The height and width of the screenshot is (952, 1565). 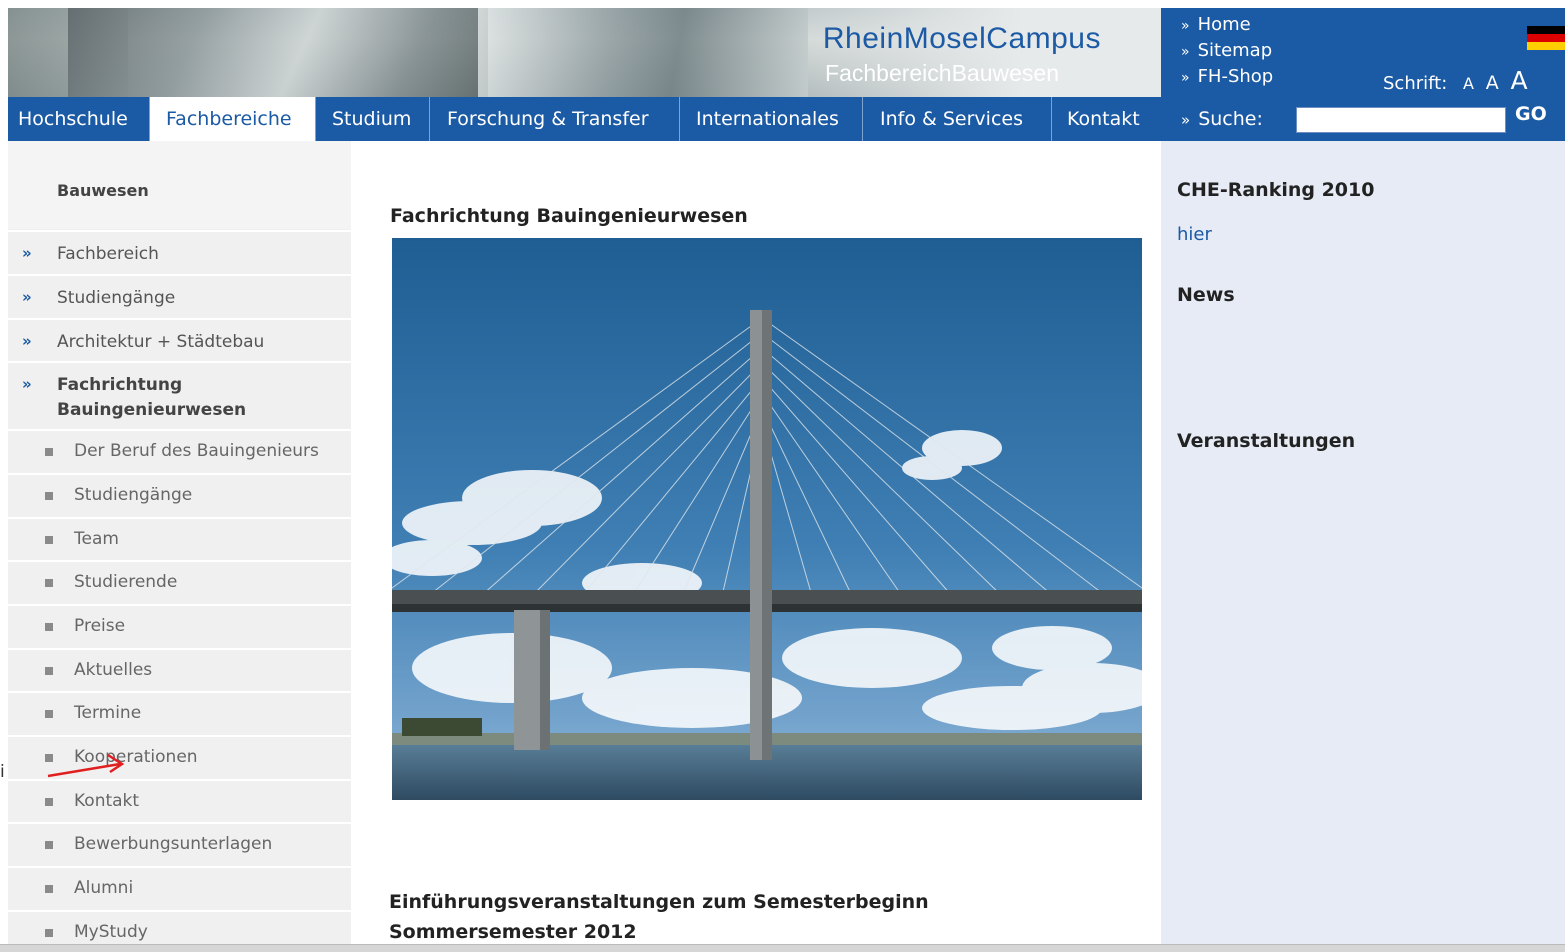 What do you see at coordinates (179, 888) in the screenshot?
I see `sub-item-alumni: Alumni` at bounding box center [179, 888].